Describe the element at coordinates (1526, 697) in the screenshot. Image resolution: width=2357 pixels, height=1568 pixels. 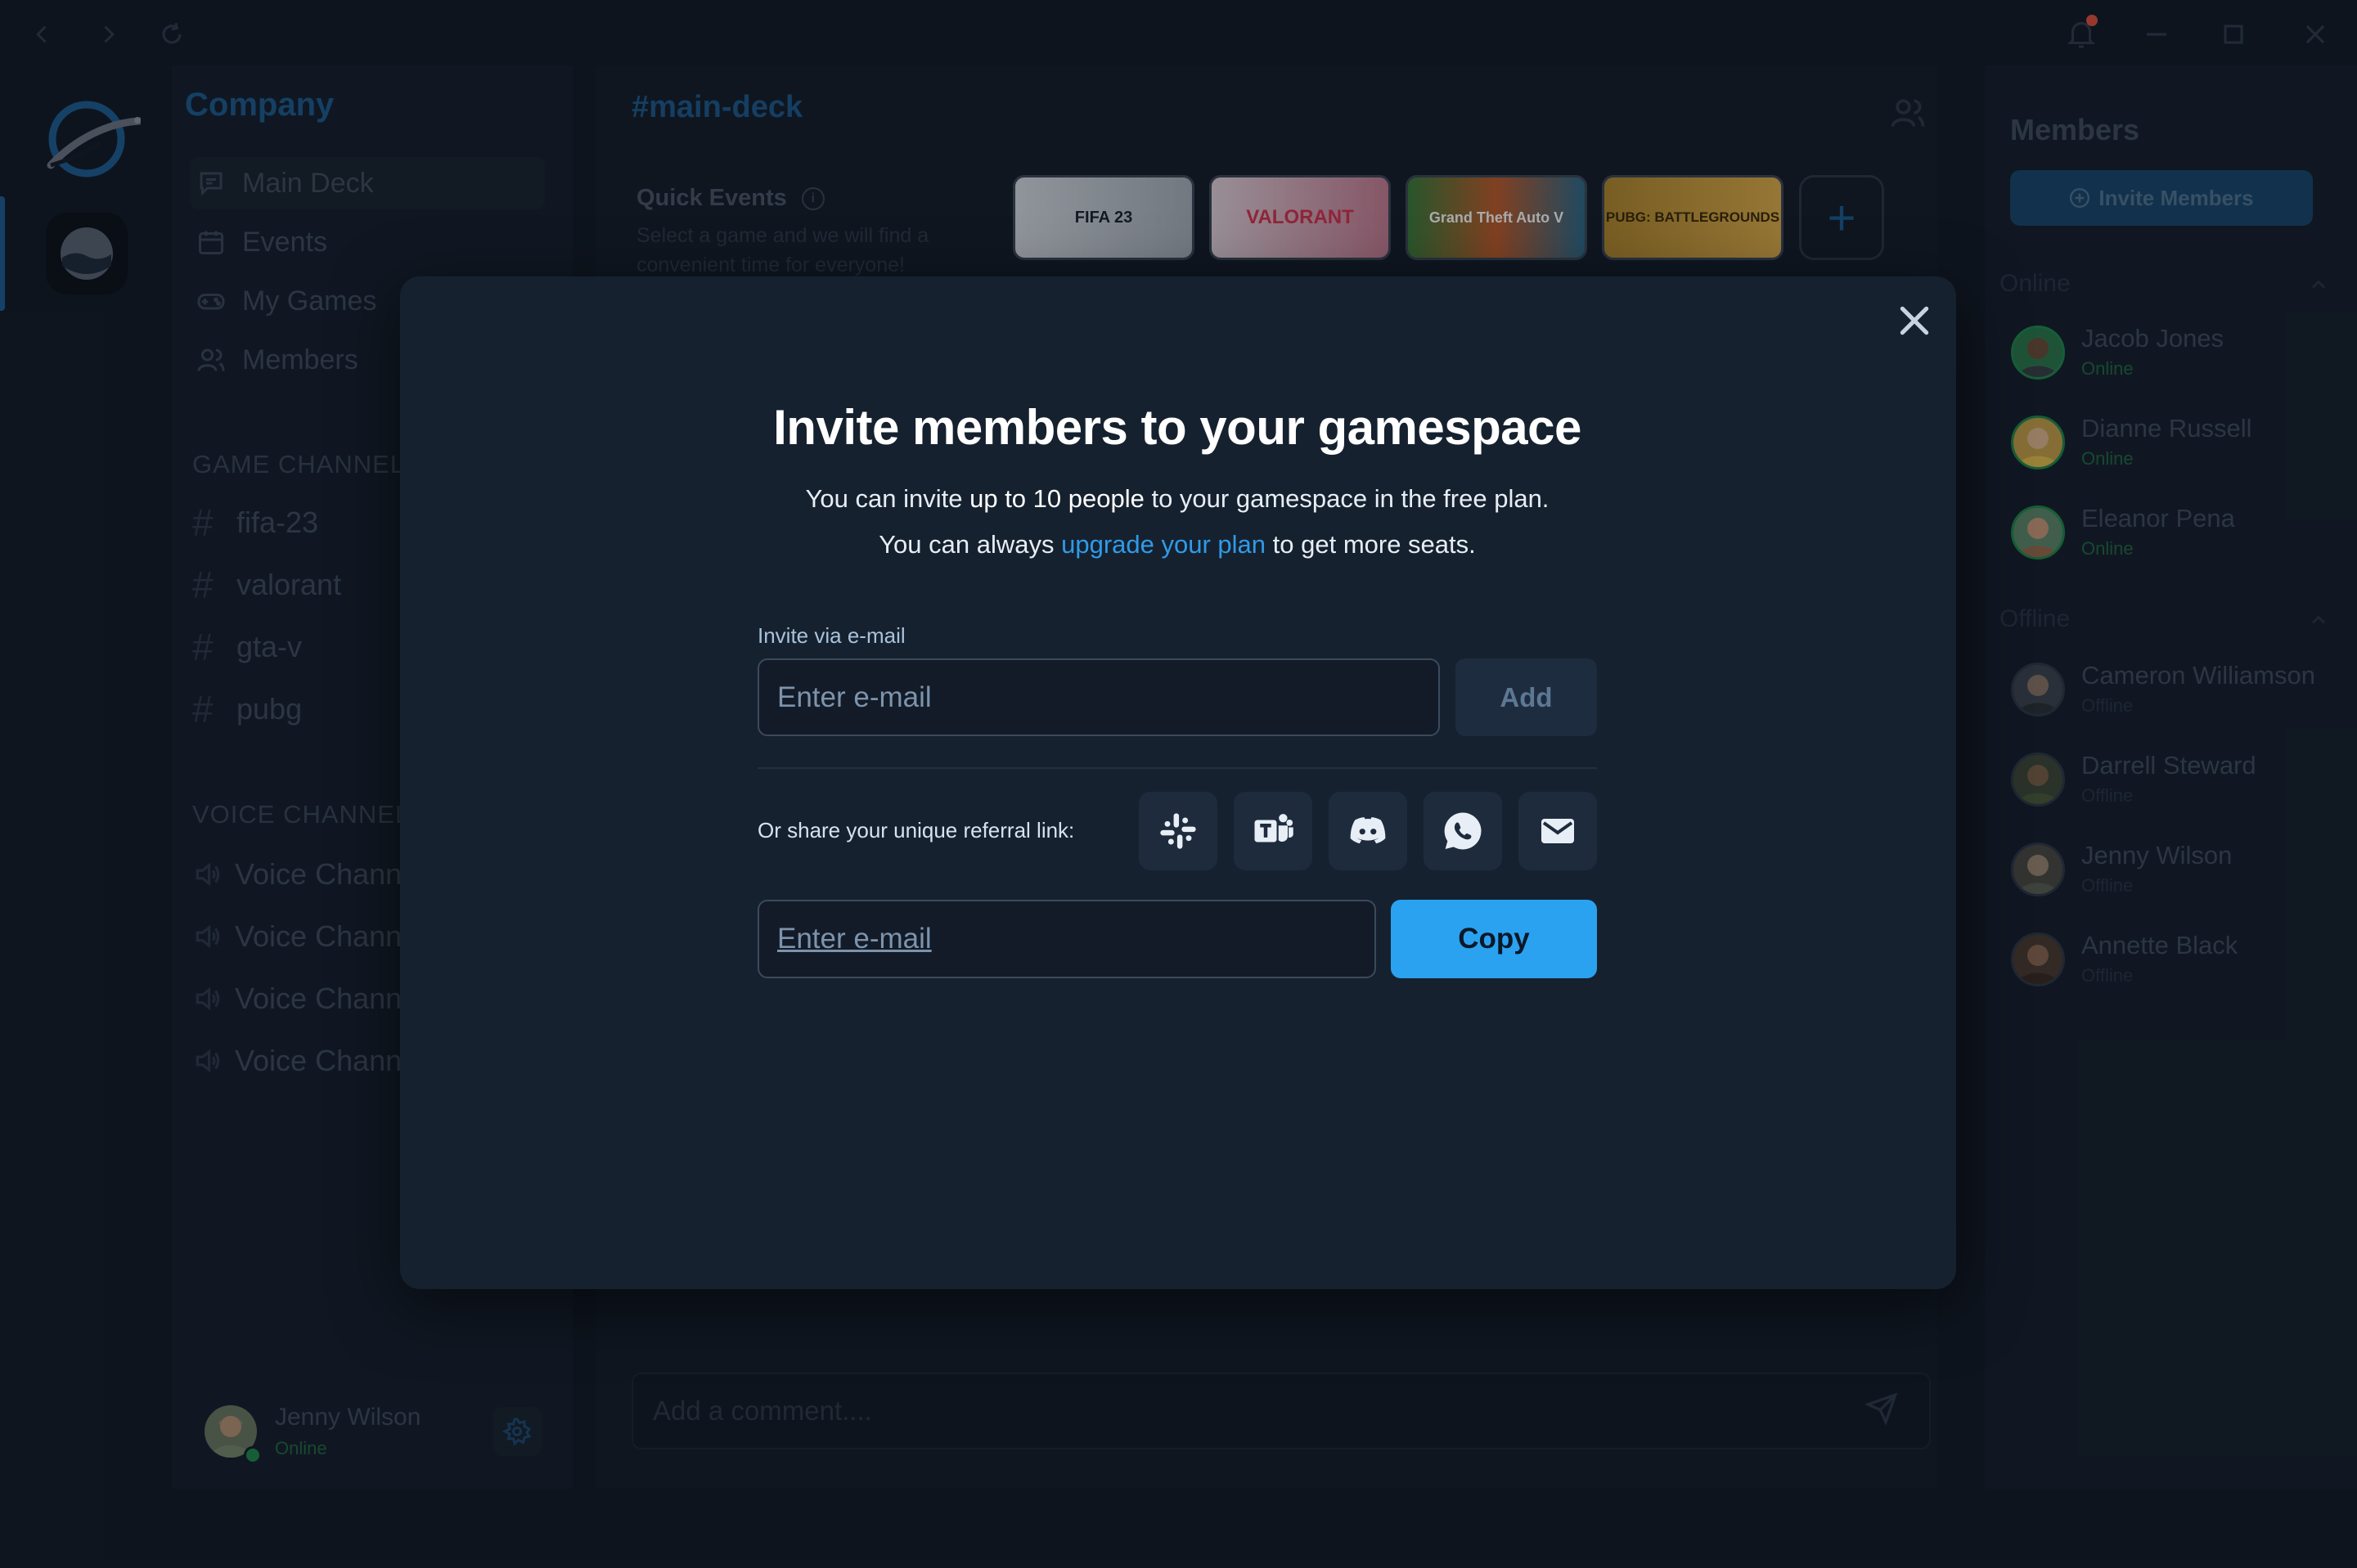
I see `add-button: Add` at that location.